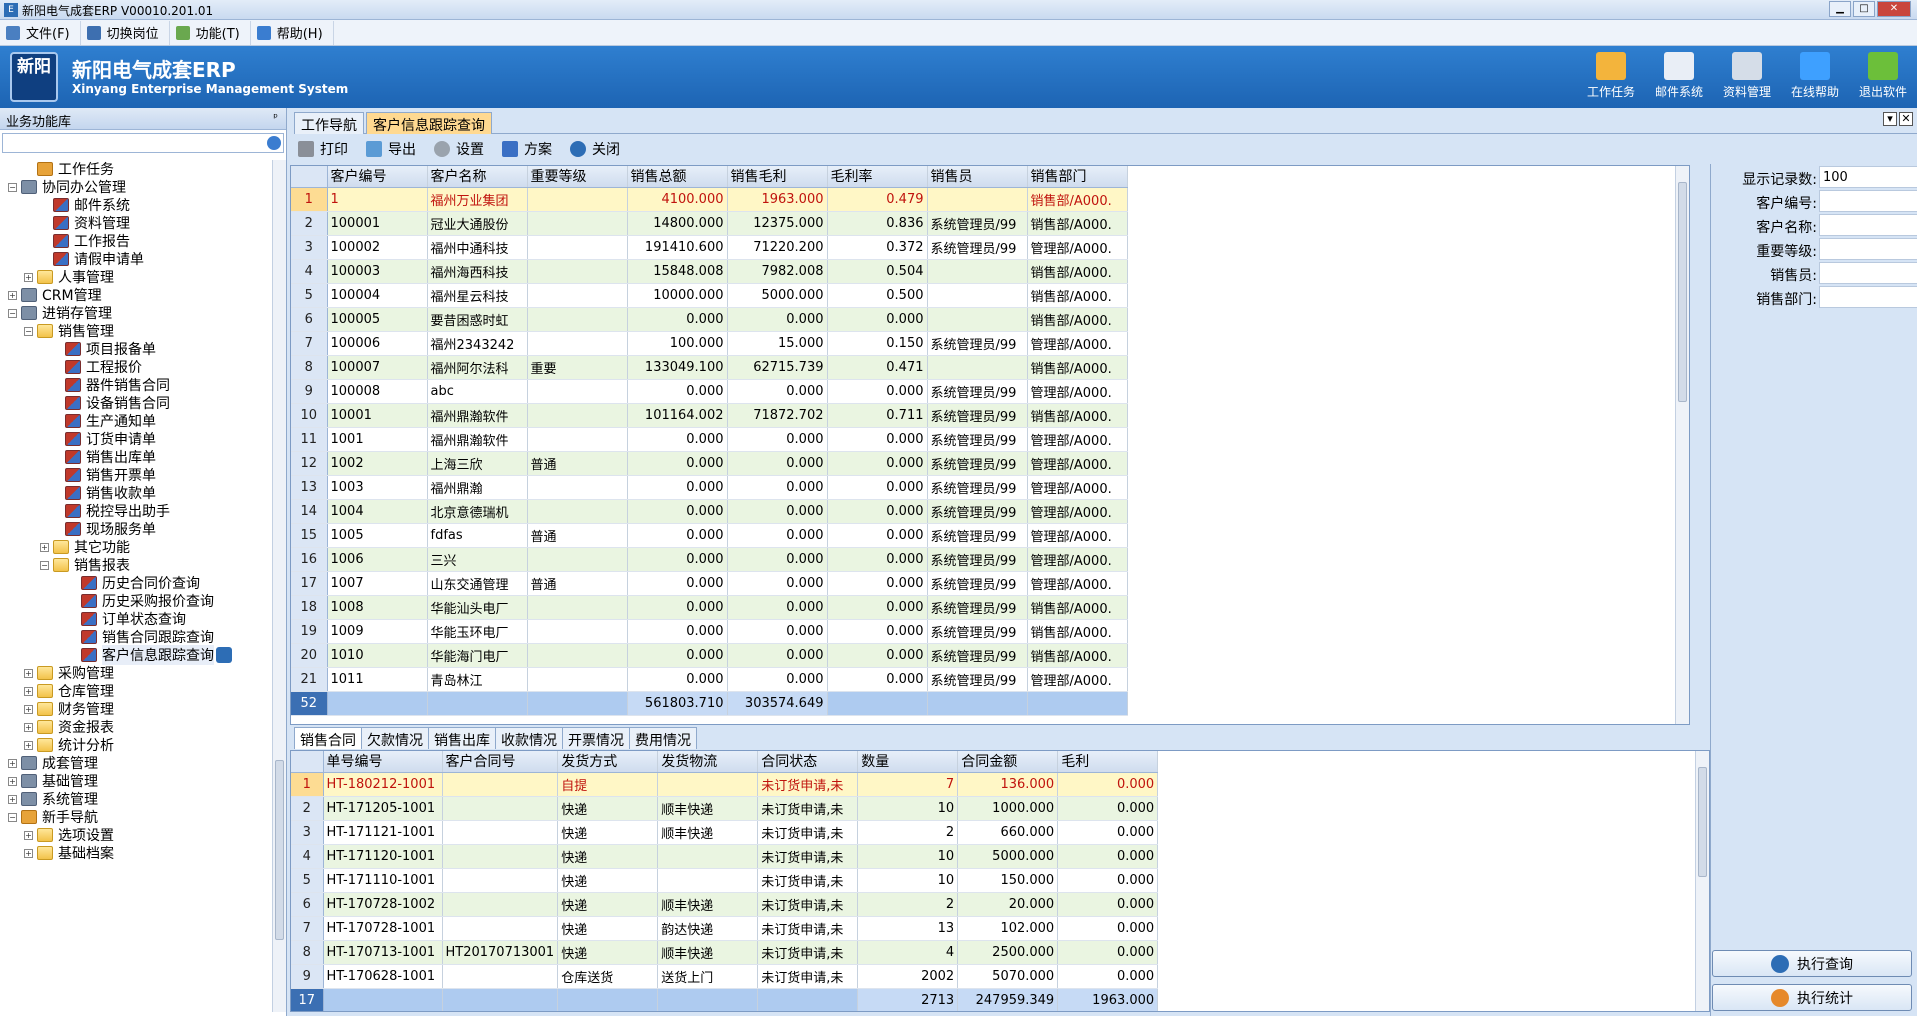 This screenshot has height=1016, width=1917. Describe the element at coordinates (383, 762) in the screenshot. I see `column-header: 单号编号` at that location.